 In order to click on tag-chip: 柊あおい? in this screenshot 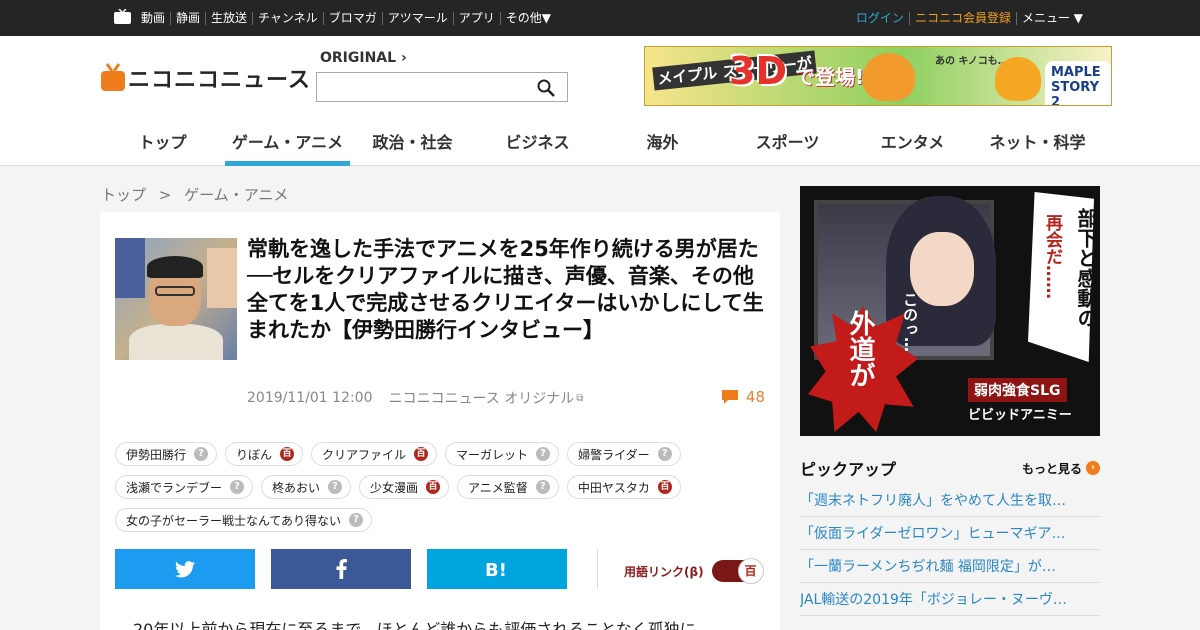, I will do `click(306, 487)`.